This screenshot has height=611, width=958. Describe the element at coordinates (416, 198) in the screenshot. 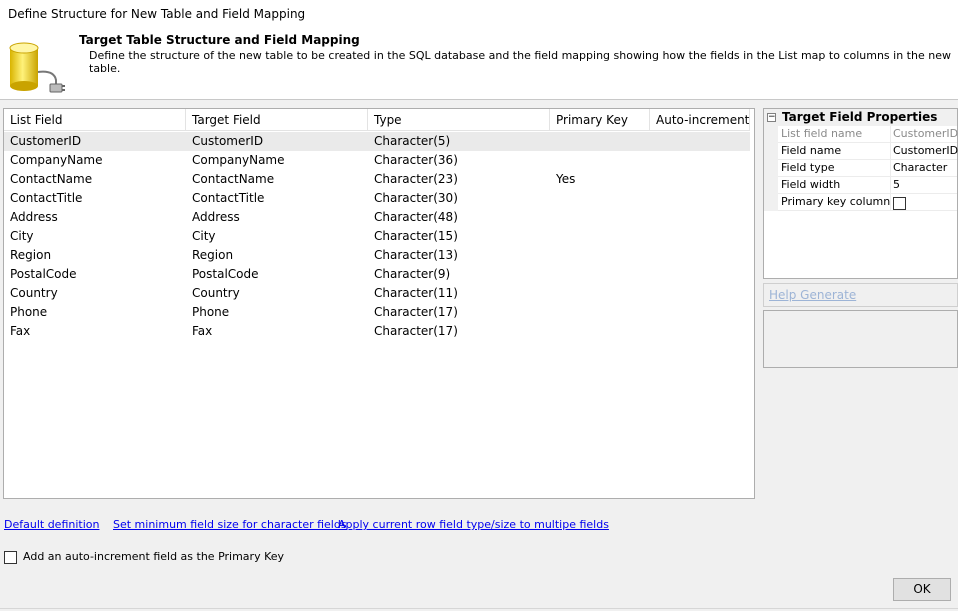

I see `cell-type: Character(30)` at that location.